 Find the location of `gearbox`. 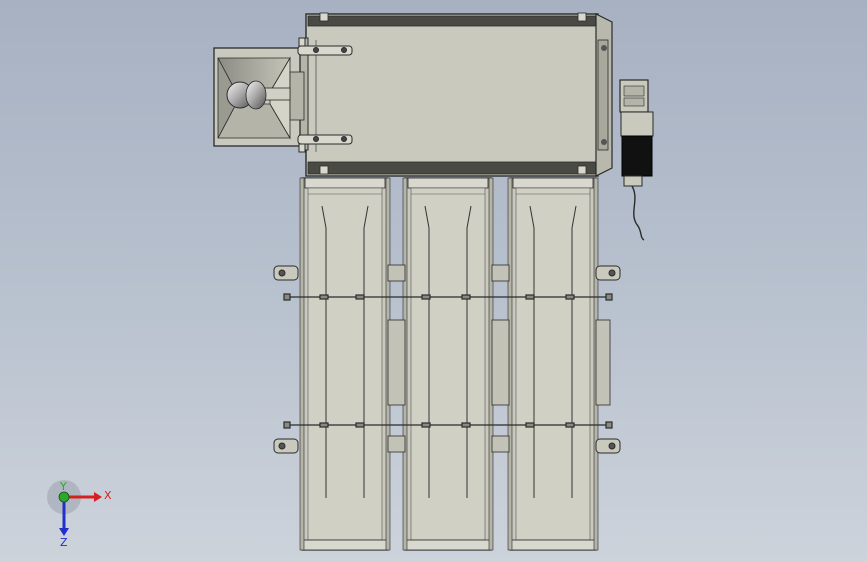

gearbox is located at coordinates (634, 96).